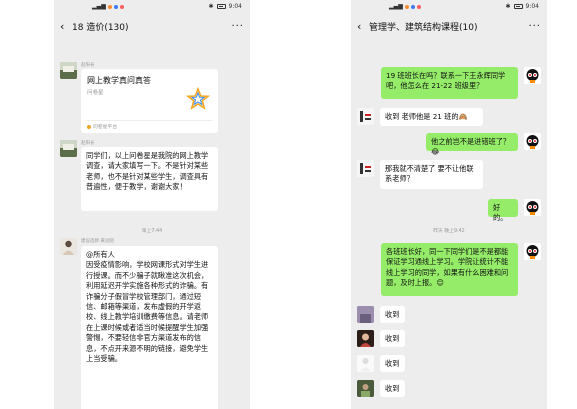 The width and height of the screenshot is (577, 409). I want to click on chat-header: ‹ 18 造价(130) ···, so click(152, 26).